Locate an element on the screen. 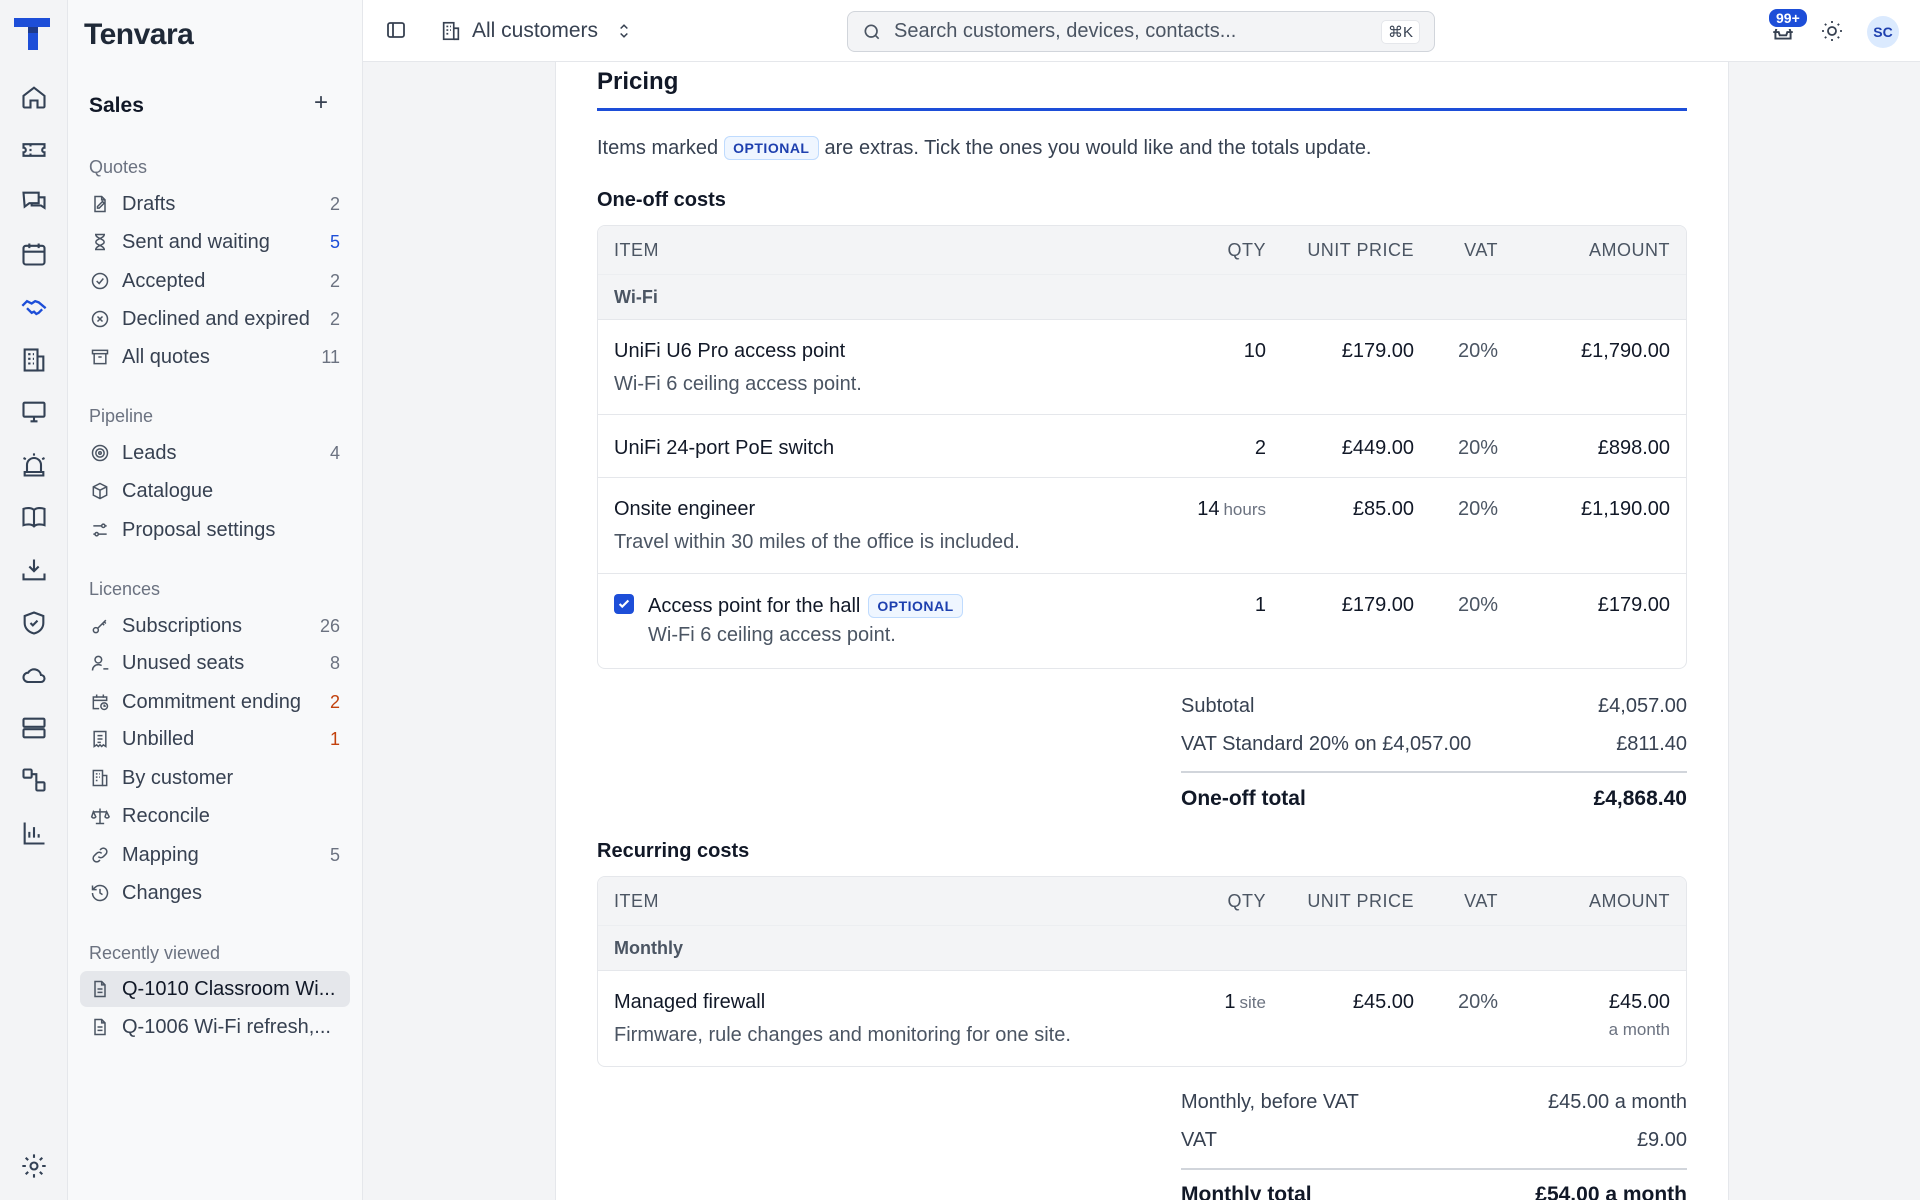  vat-value: £9.00 is located at coordinates (1661, 1140).